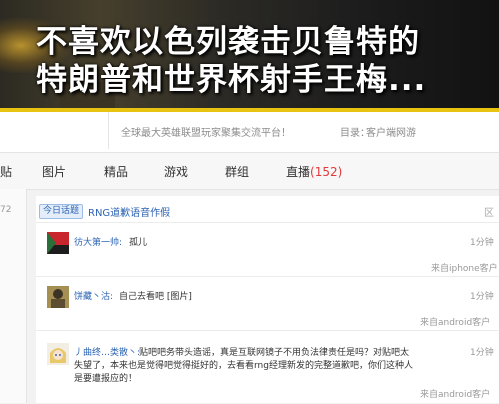 This screenshot has height=404, width=499. What do you see at coordinates (116, 171) in the screenshot?
I see `tab-featured: 精品` at bounding box center [116, 171].